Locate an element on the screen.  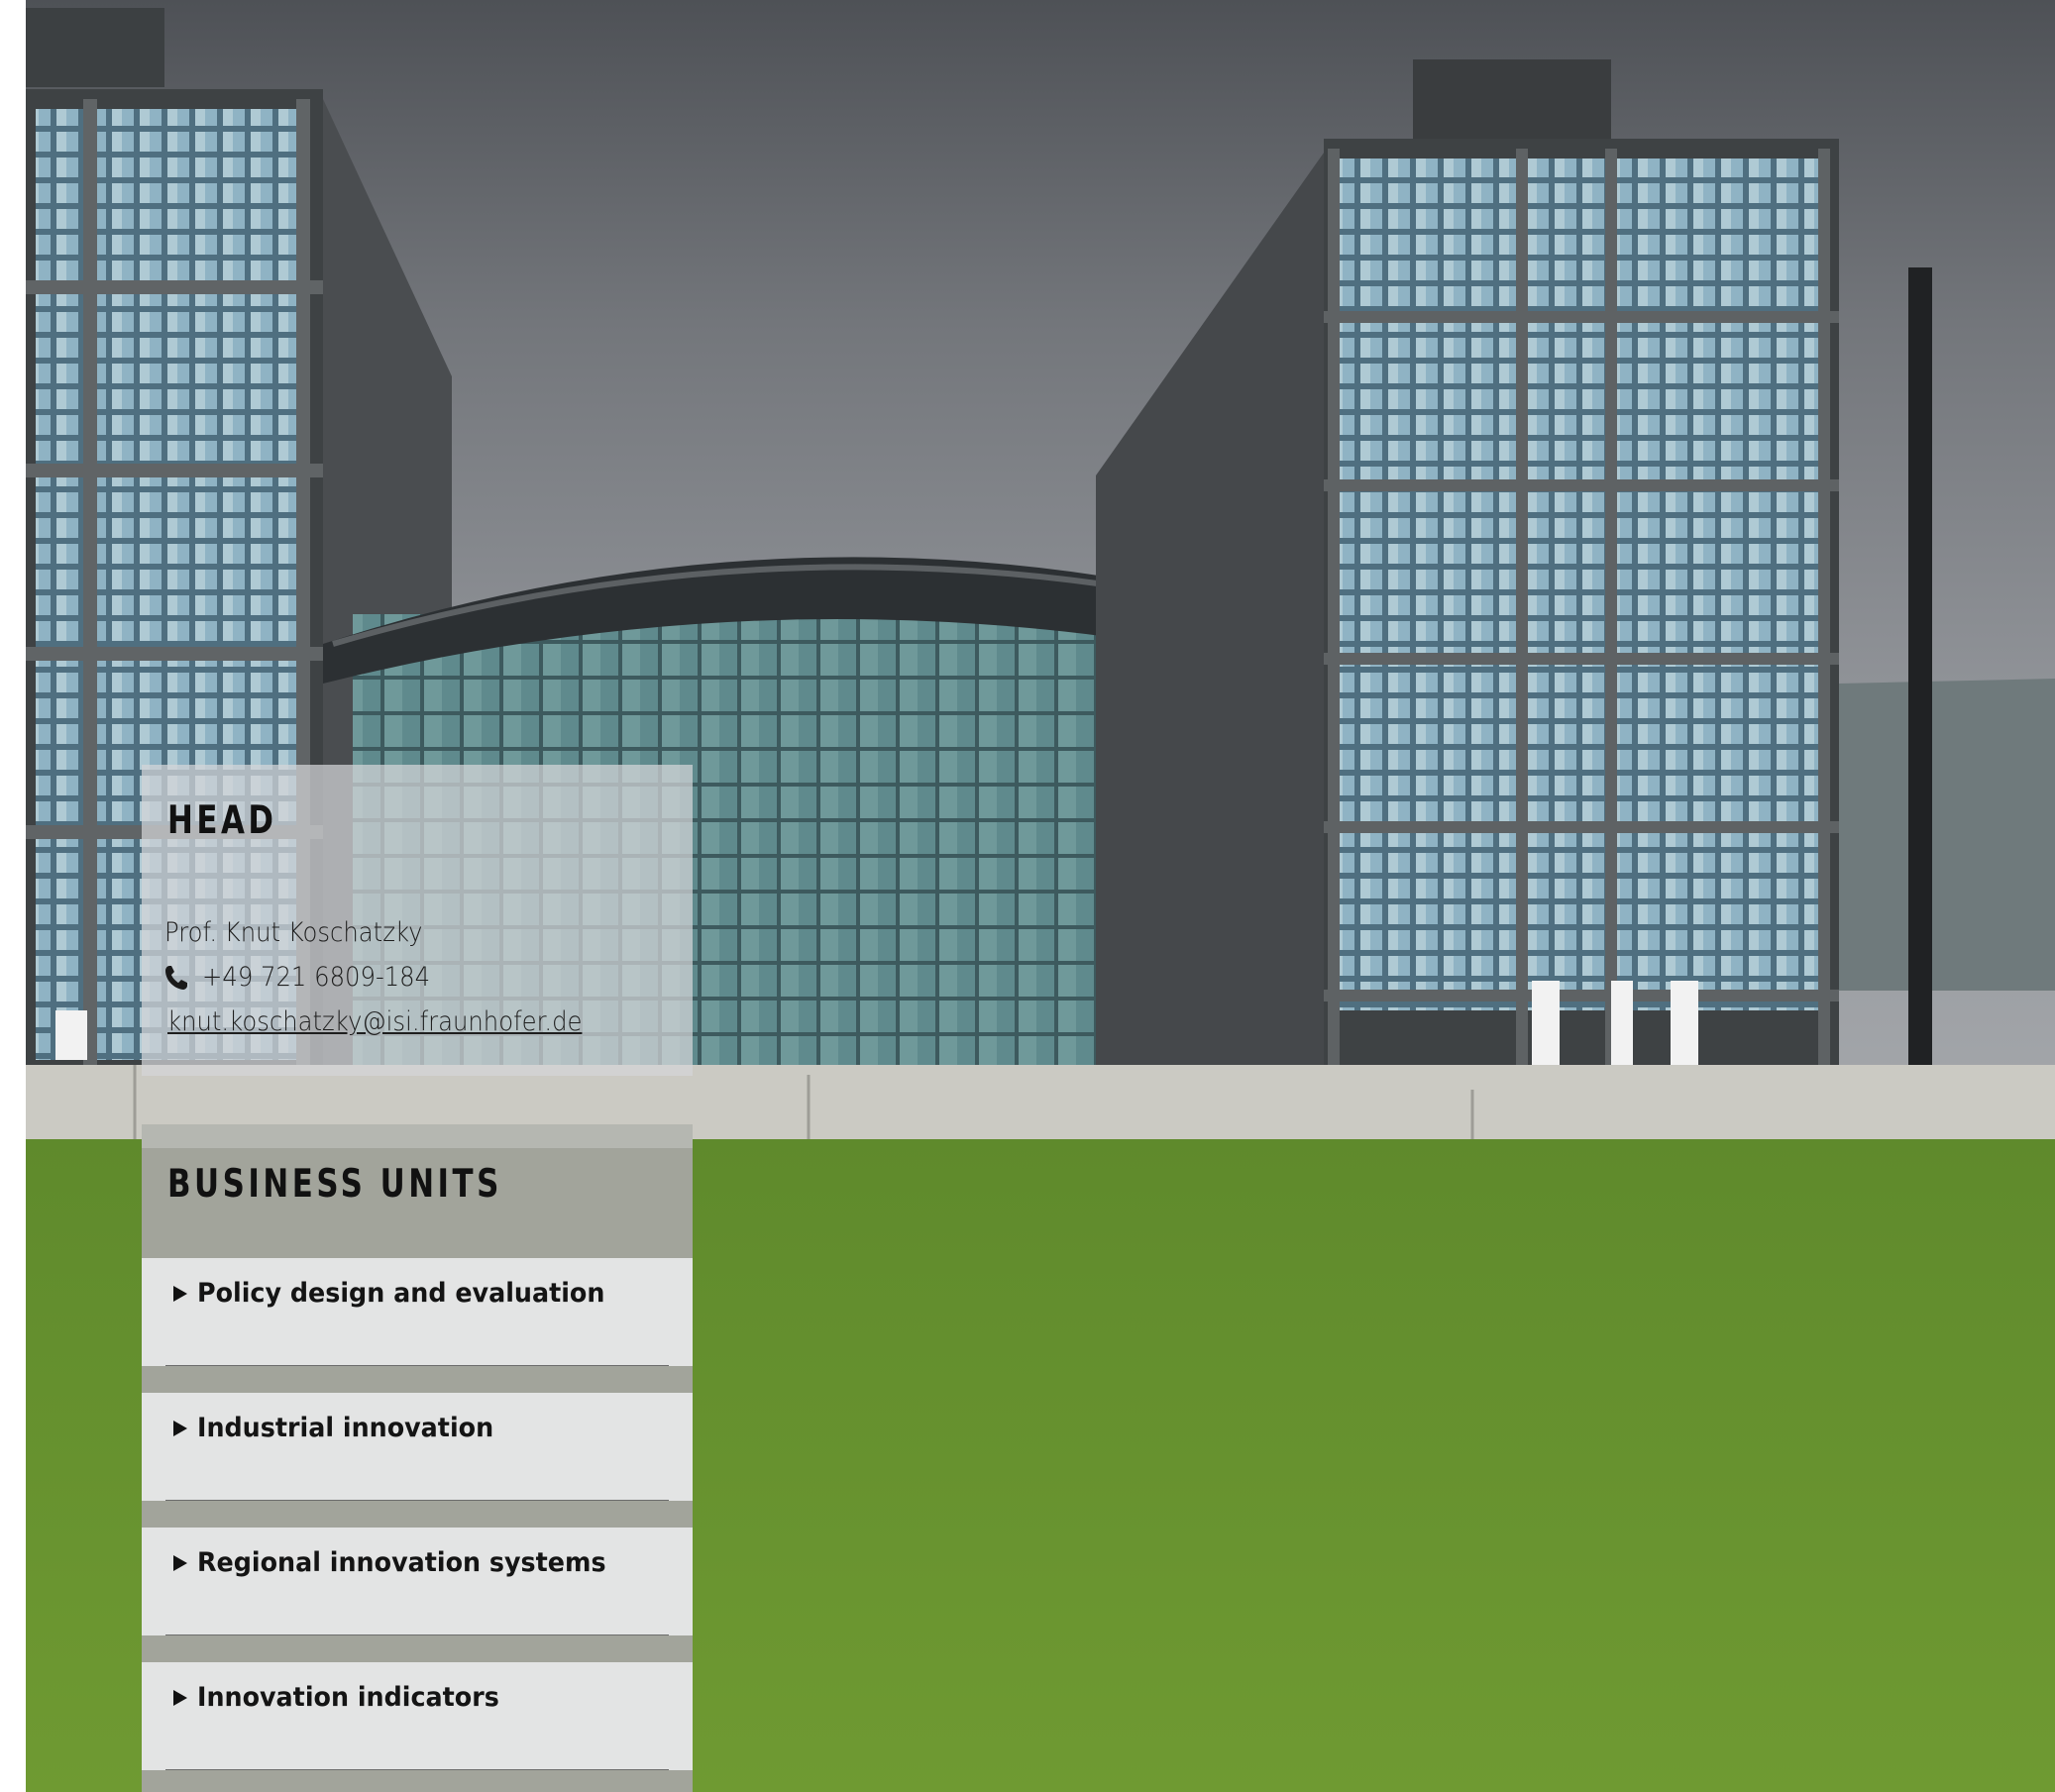
email-link: knut.koschatzky@isi.fraunhofer.de is located at coordinates (374, 1022).